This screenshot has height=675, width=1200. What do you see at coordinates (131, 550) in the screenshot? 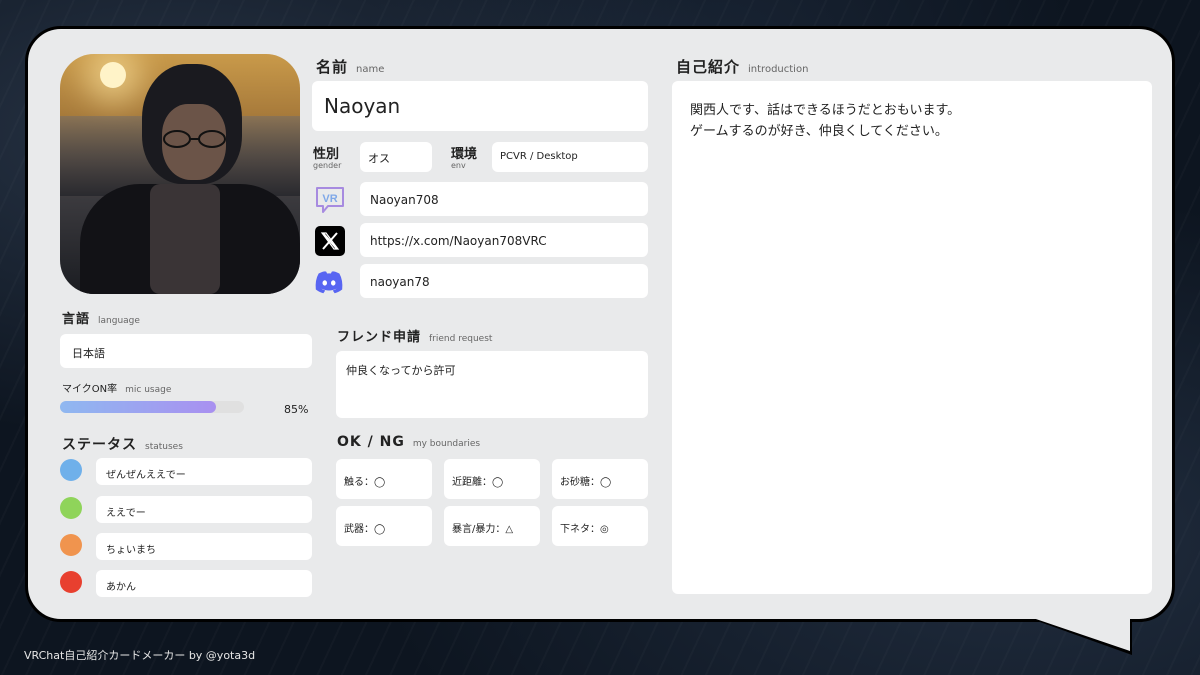
I see `status-item-text: ちょいまち` at bounding box center [131, 550].